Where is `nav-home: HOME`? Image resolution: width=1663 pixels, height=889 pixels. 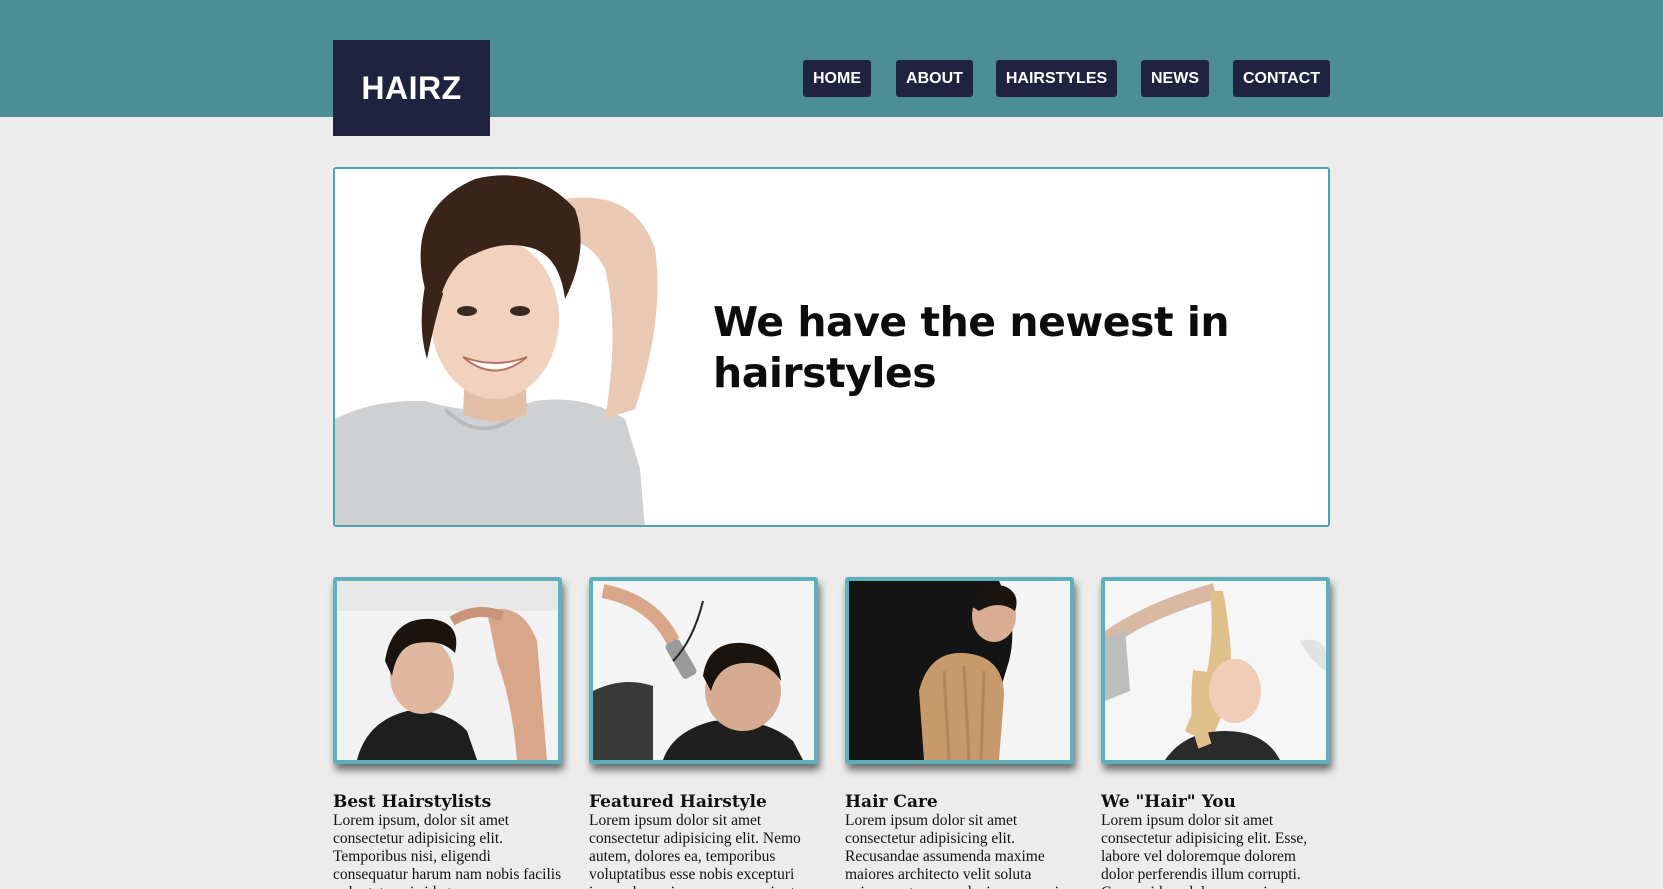 nav-home: HOME is located at coordinates (837, 78).